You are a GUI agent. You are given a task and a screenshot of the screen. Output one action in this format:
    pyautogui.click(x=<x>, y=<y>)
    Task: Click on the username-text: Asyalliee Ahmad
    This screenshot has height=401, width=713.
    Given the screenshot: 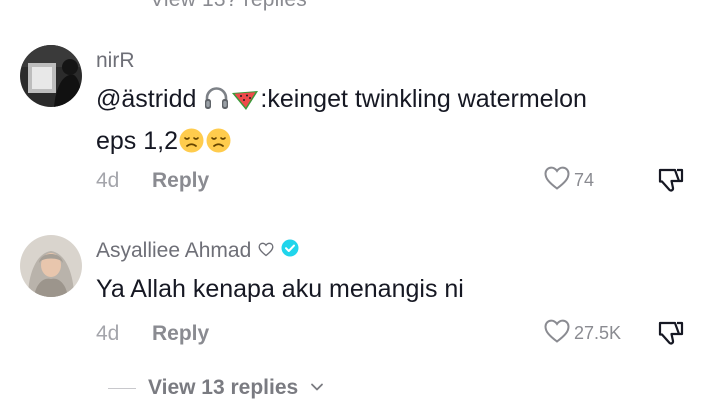 What is the action you would take?
    pyautogui.click(x=174, y=250)
    